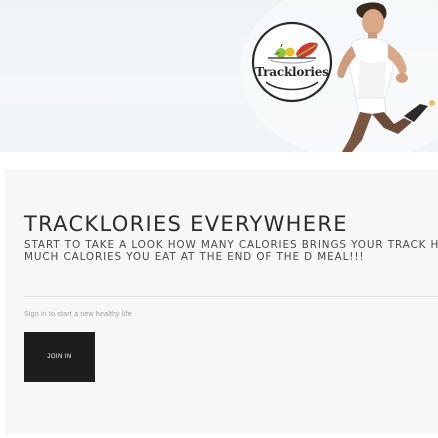  What do you see at coordinates (186, 224) in the screenshot?
I see `page-title: TRACKLORIES EVERYWHERE` at bounding box center [186, 224].